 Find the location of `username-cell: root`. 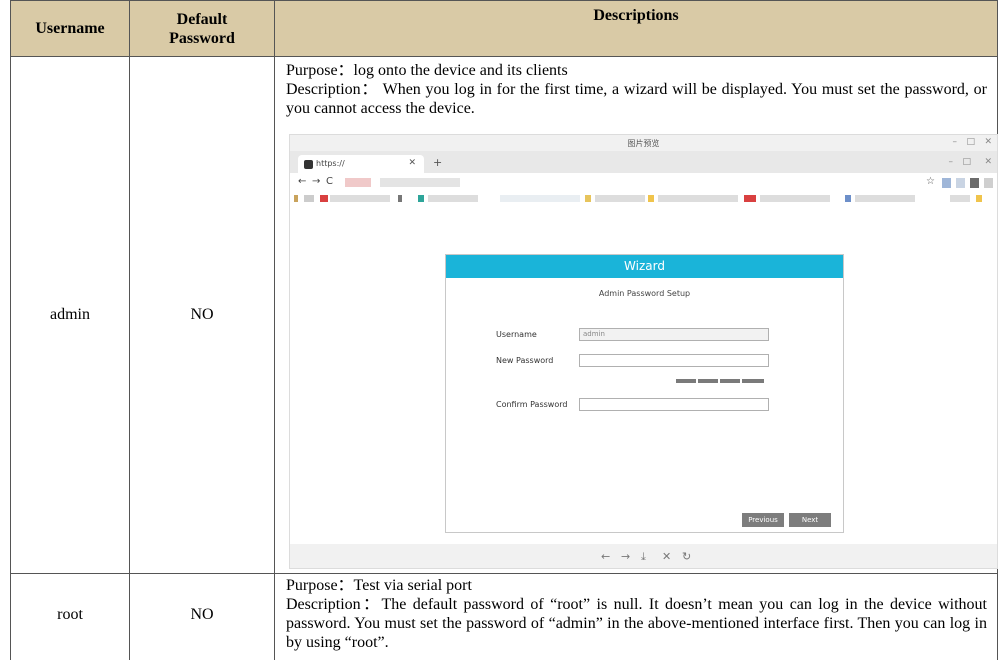

username-cell: root is located at coordinates (70, 614).